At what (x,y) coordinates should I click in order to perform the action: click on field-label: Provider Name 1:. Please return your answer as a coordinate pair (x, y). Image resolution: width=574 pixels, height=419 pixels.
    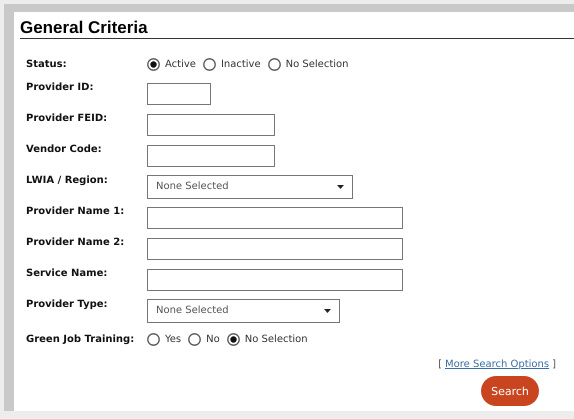
    Looking at the image, I should click on (76, 211).